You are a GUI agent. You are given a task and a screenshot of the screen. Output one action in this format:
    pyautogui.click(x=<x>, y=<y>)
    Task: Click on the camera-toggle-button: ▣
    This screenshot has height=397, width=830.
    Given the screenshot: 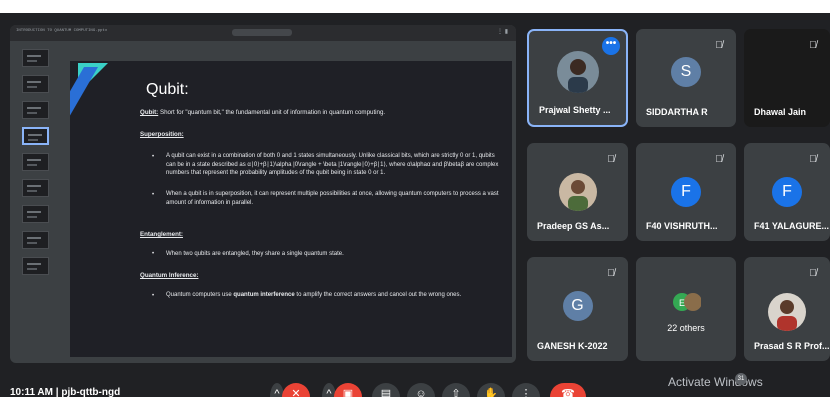 What is the action you would take?
    pyautogui.click(x=348, y=390)
    